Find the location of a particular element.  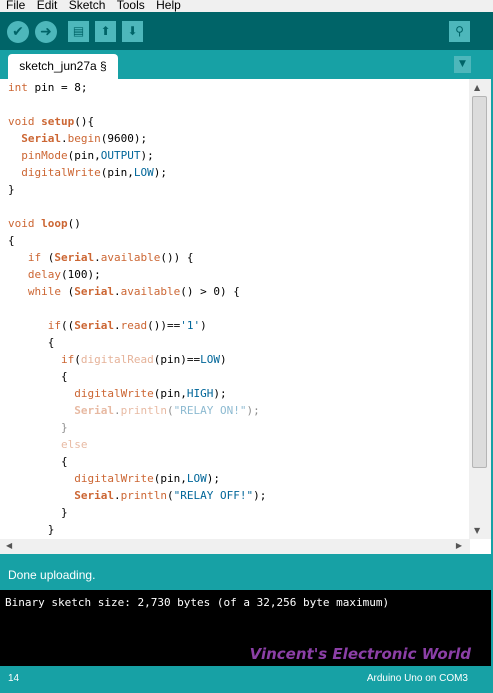

magnifier-icon: ⚲ is located at coordinates (459, 31).